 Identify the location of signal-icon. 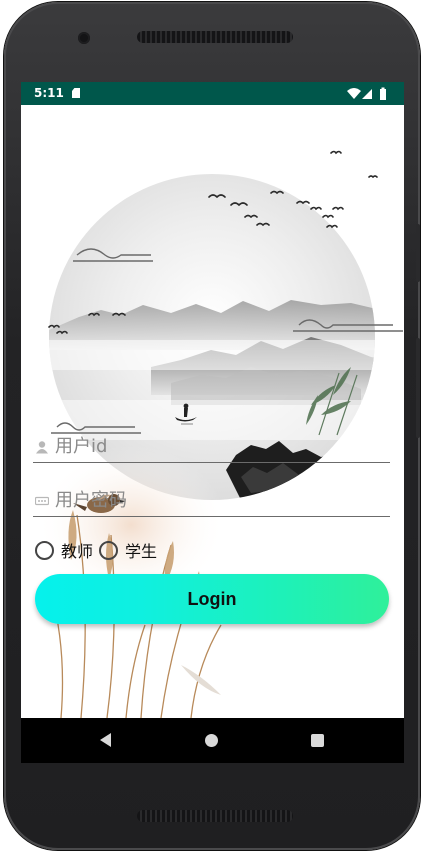
(367, 94).